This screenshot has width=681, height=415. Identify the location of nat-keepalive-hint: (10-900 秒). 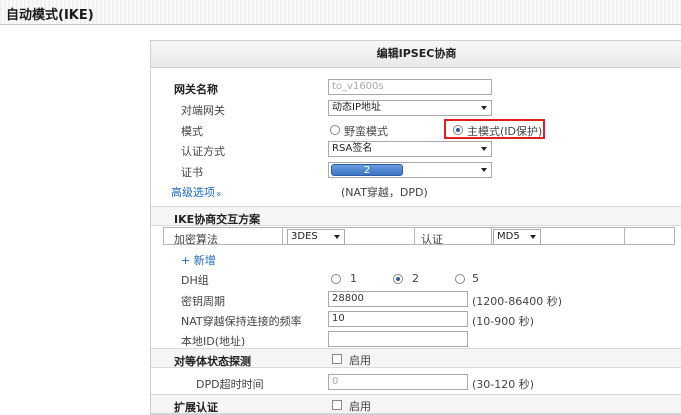
(503, 321).